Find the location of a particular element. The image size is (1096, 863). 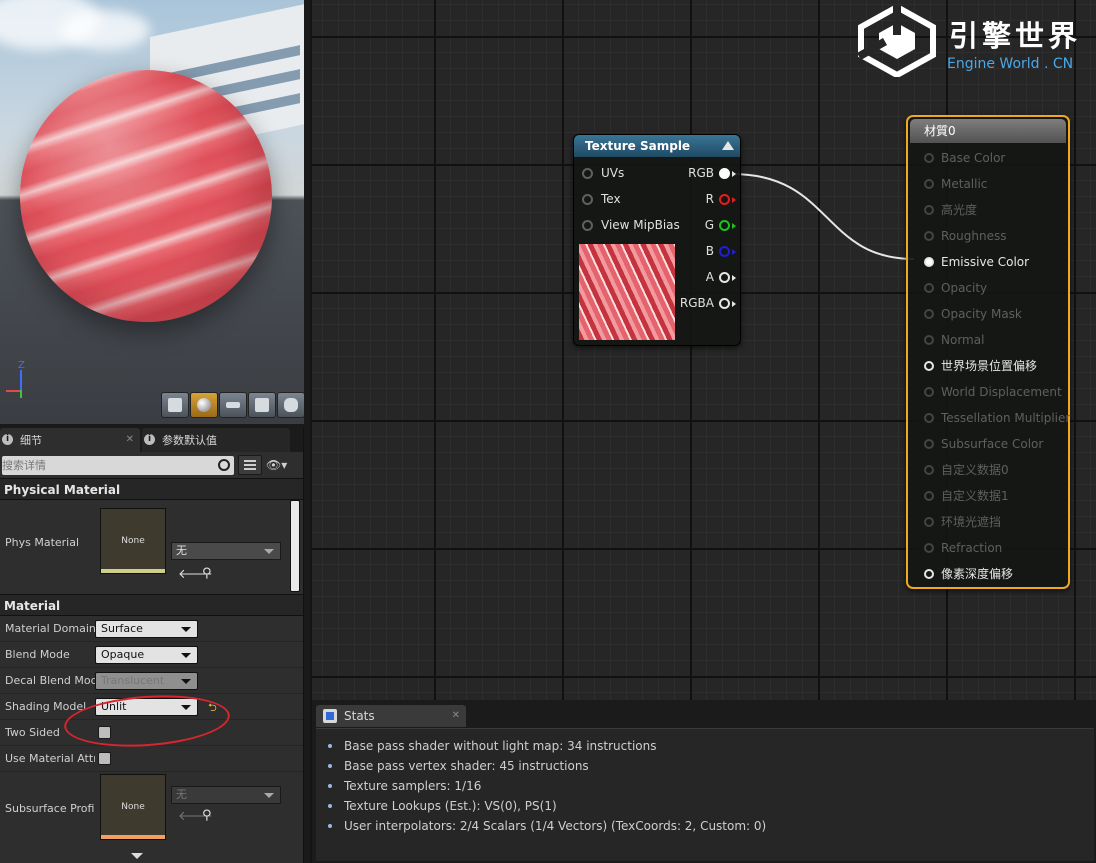

decal-blend-mode-combo: Translucent is located at coordinates (146, 680).